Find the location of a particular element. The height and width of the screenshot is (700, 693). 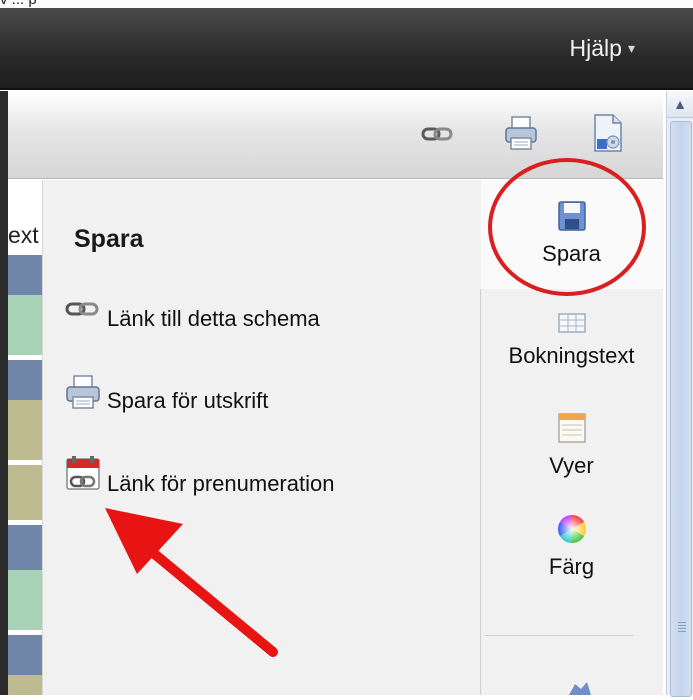

save-for-print-label: Spara för utskrift is located at coordinates (188, 400).